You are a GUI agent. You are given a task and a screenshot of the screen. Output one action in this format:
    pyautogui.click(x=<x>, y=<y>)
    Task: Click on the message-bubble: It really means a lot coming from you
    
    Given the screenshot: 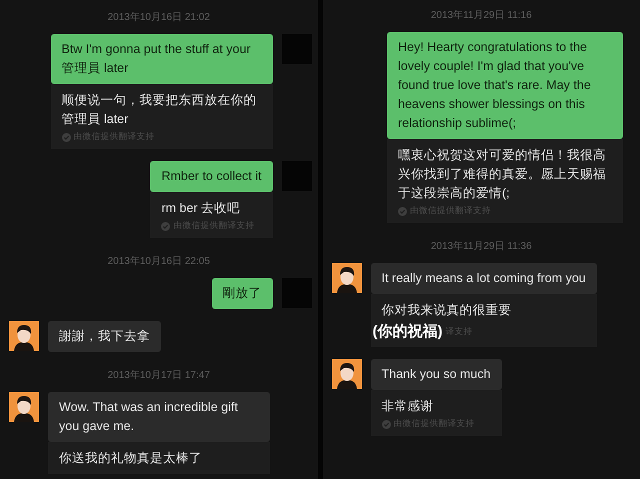 What is the action you would take?
    pyautogui.click(x=483, y=278)
    